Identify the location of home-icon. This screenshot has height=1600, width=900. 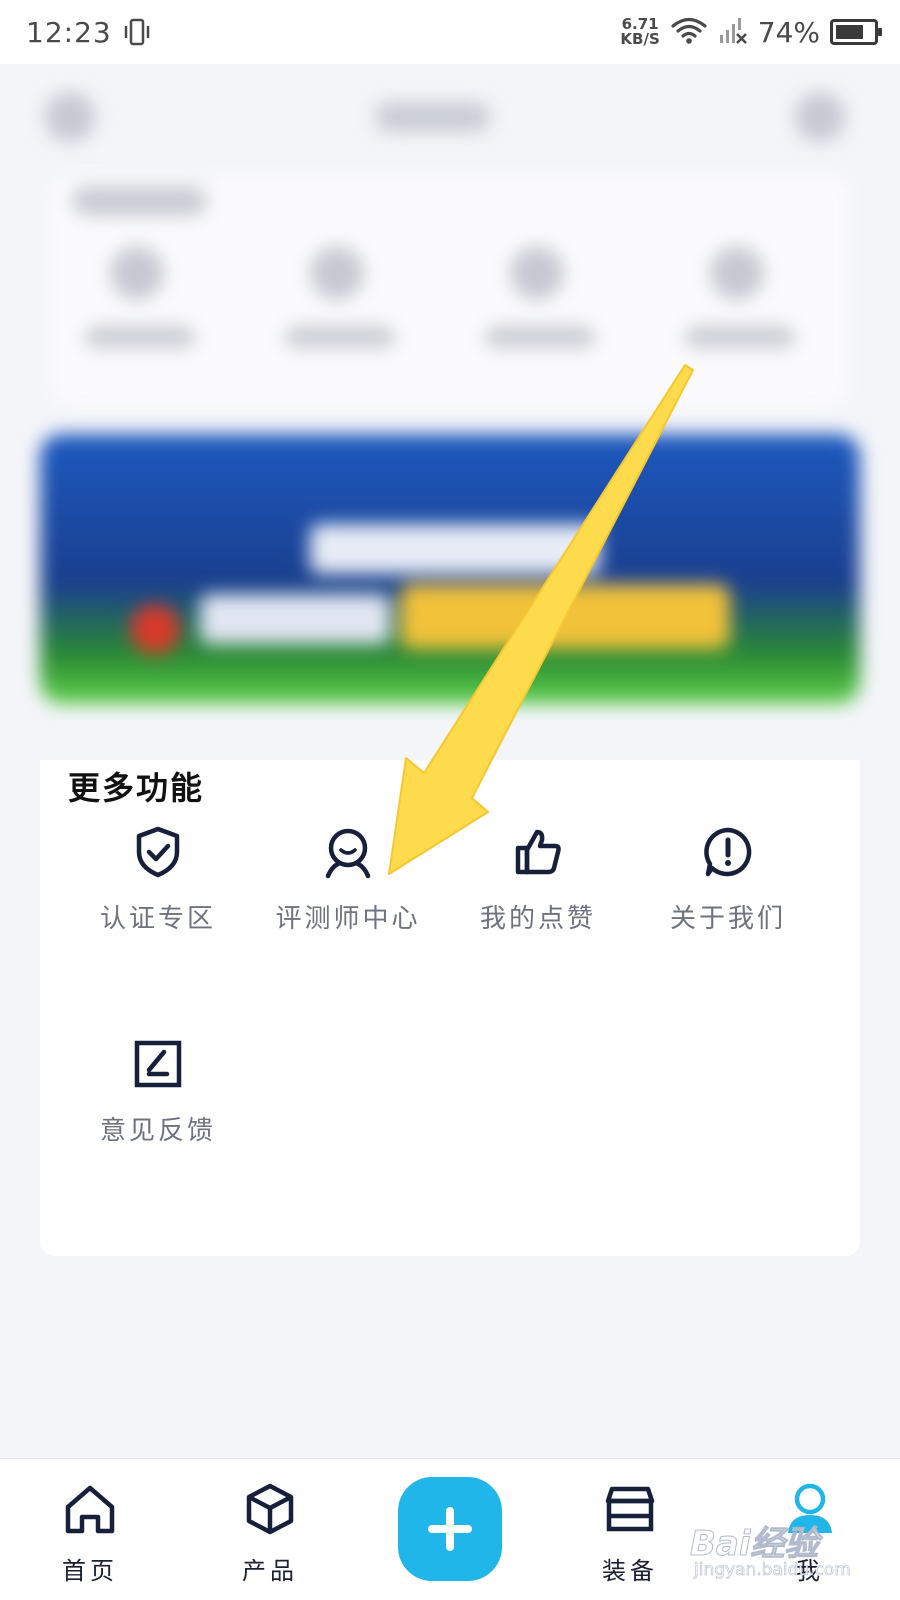
(90, 1509).